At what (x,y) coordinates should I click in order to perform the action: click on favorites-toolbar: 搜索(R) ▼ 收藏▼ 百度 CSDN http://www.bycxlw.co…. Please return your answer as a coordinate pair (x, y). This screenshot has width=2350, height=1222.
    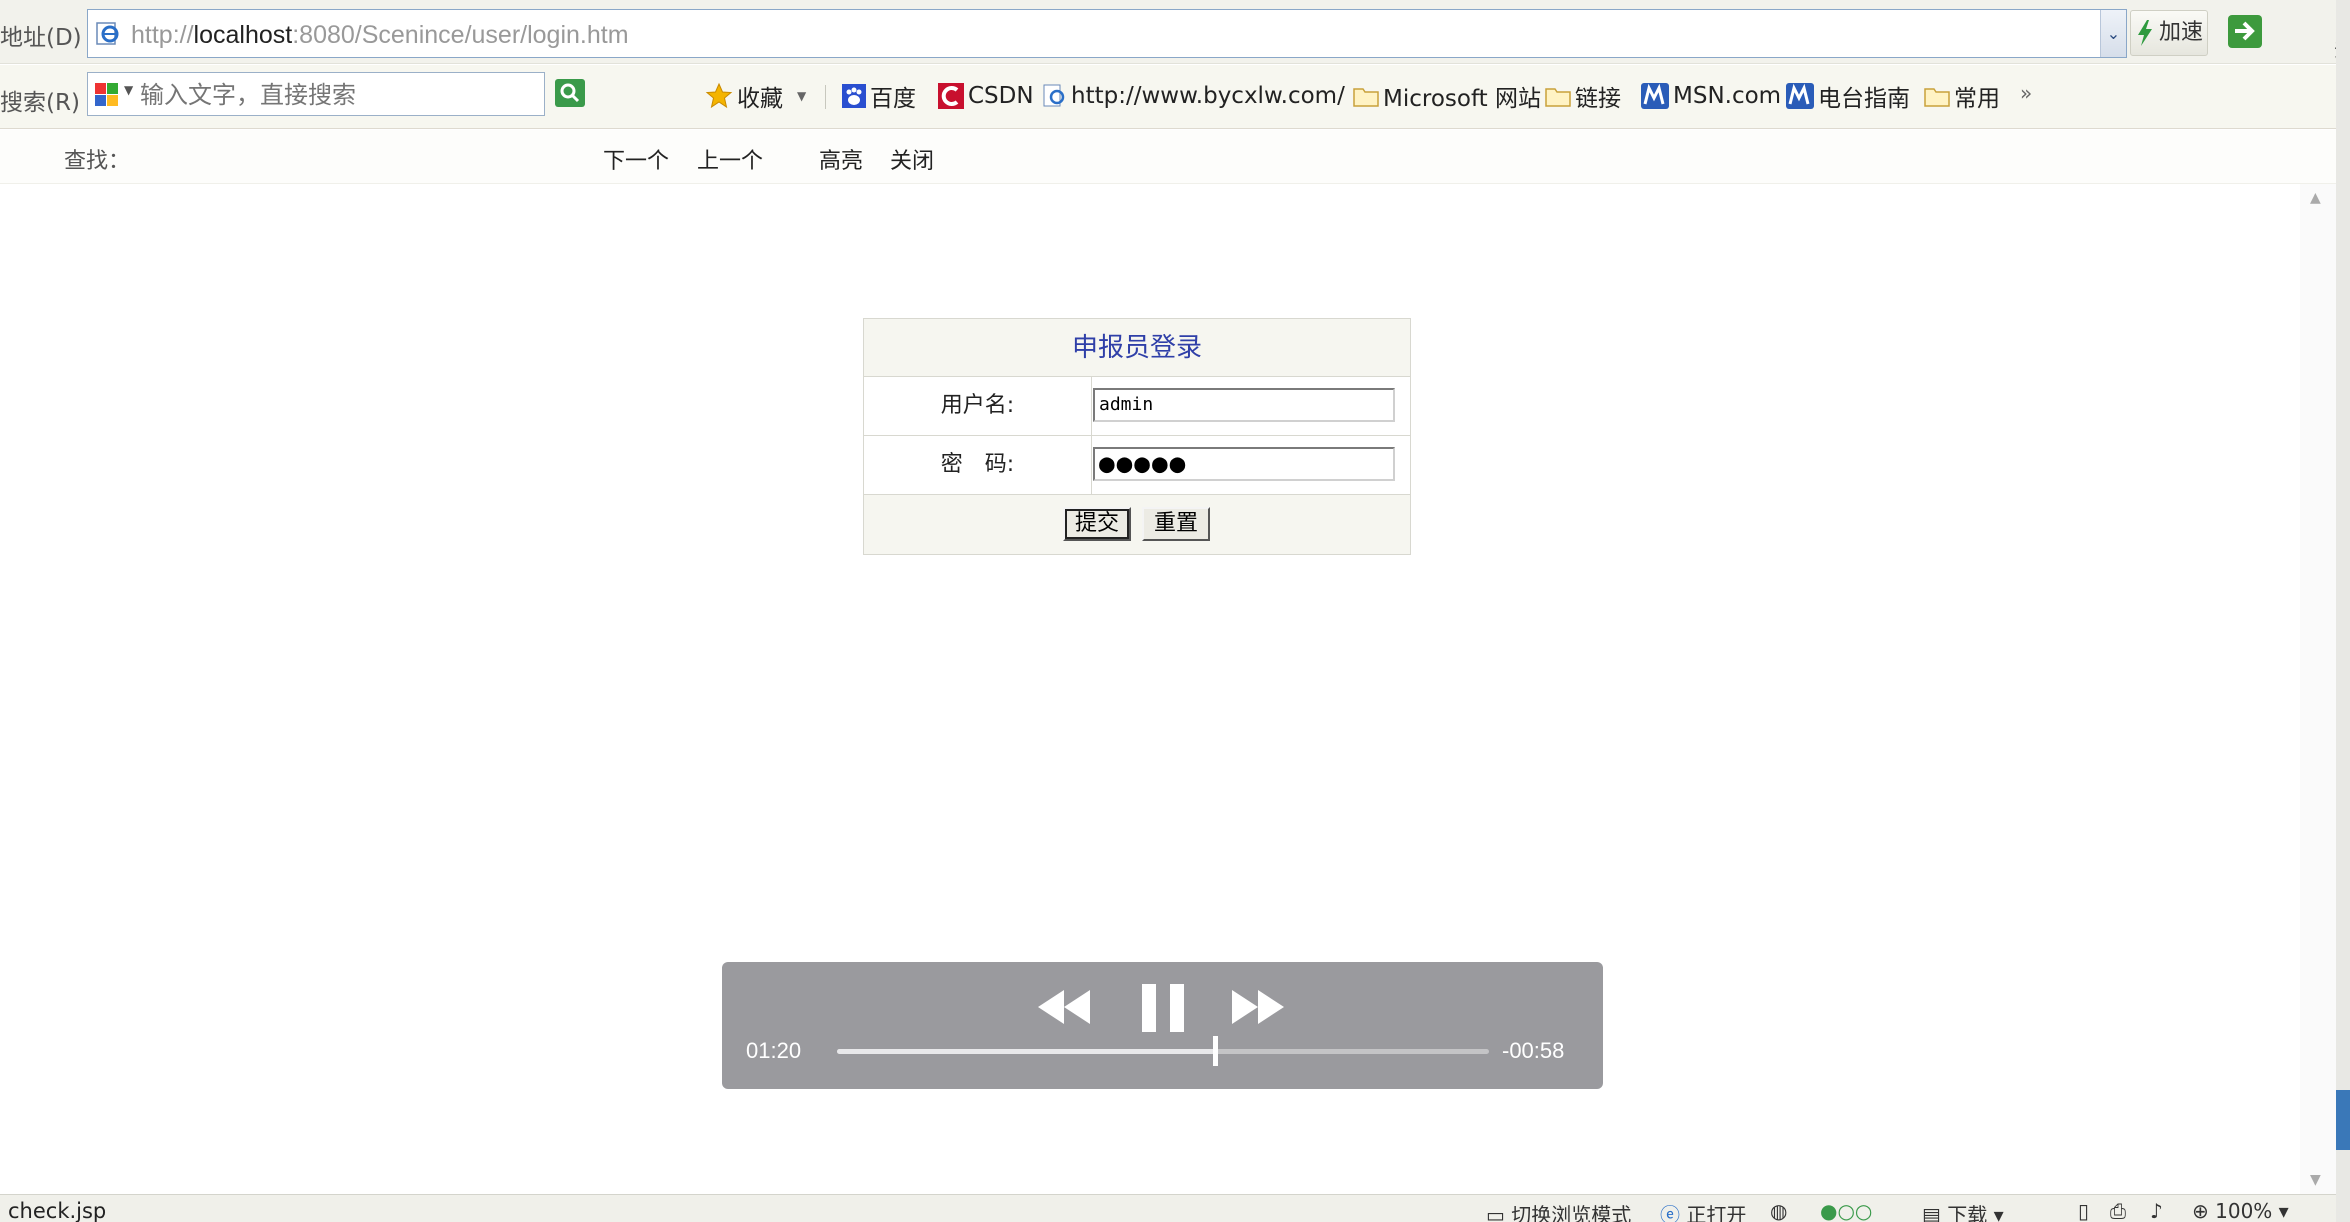
    Looking at the image, I should click on (1168, 97).